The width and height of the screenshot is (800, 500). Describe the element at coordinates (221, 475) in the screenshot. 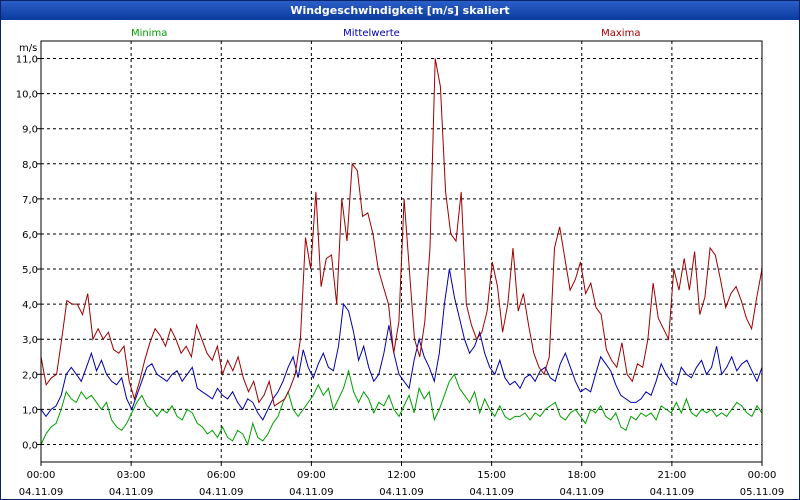

I see `x-tick-time: 06:00` at that location.